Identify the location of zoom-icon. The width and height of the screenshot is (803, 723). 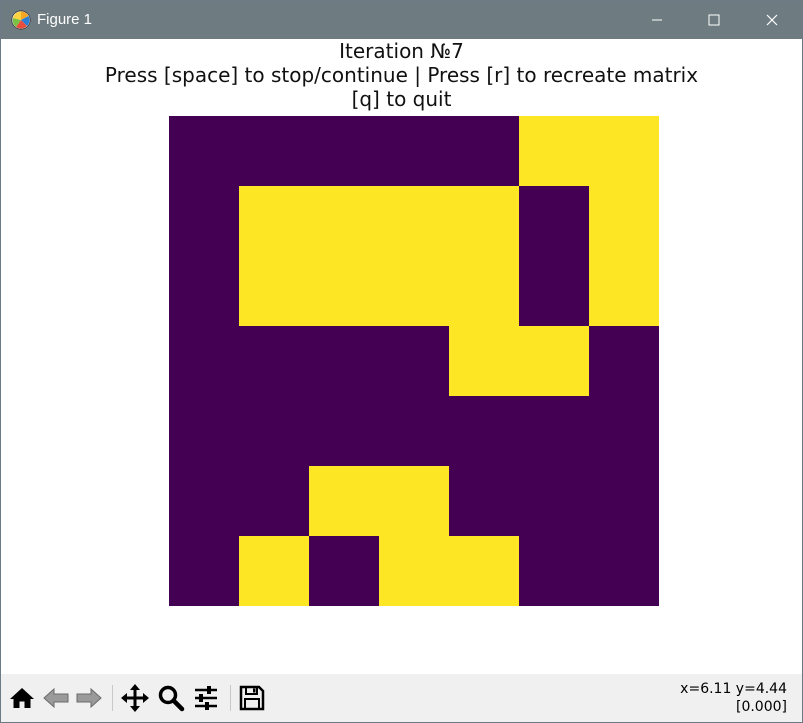
(171, 698).